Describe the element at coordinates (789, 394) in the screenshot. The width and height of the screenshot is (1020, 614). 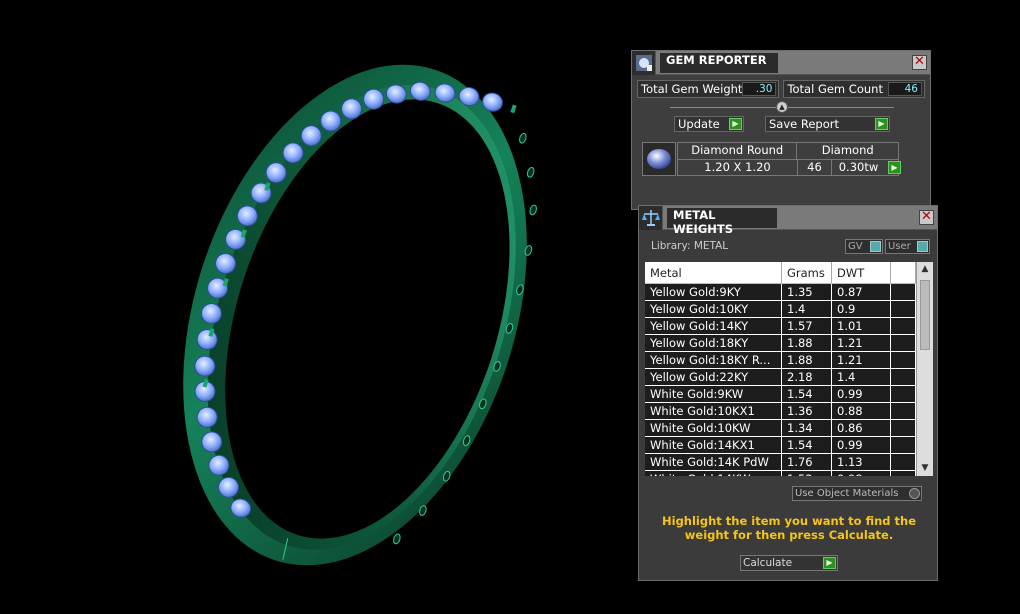
I see `table-row: White Gold:9KW 1.54 0.99` at that location.